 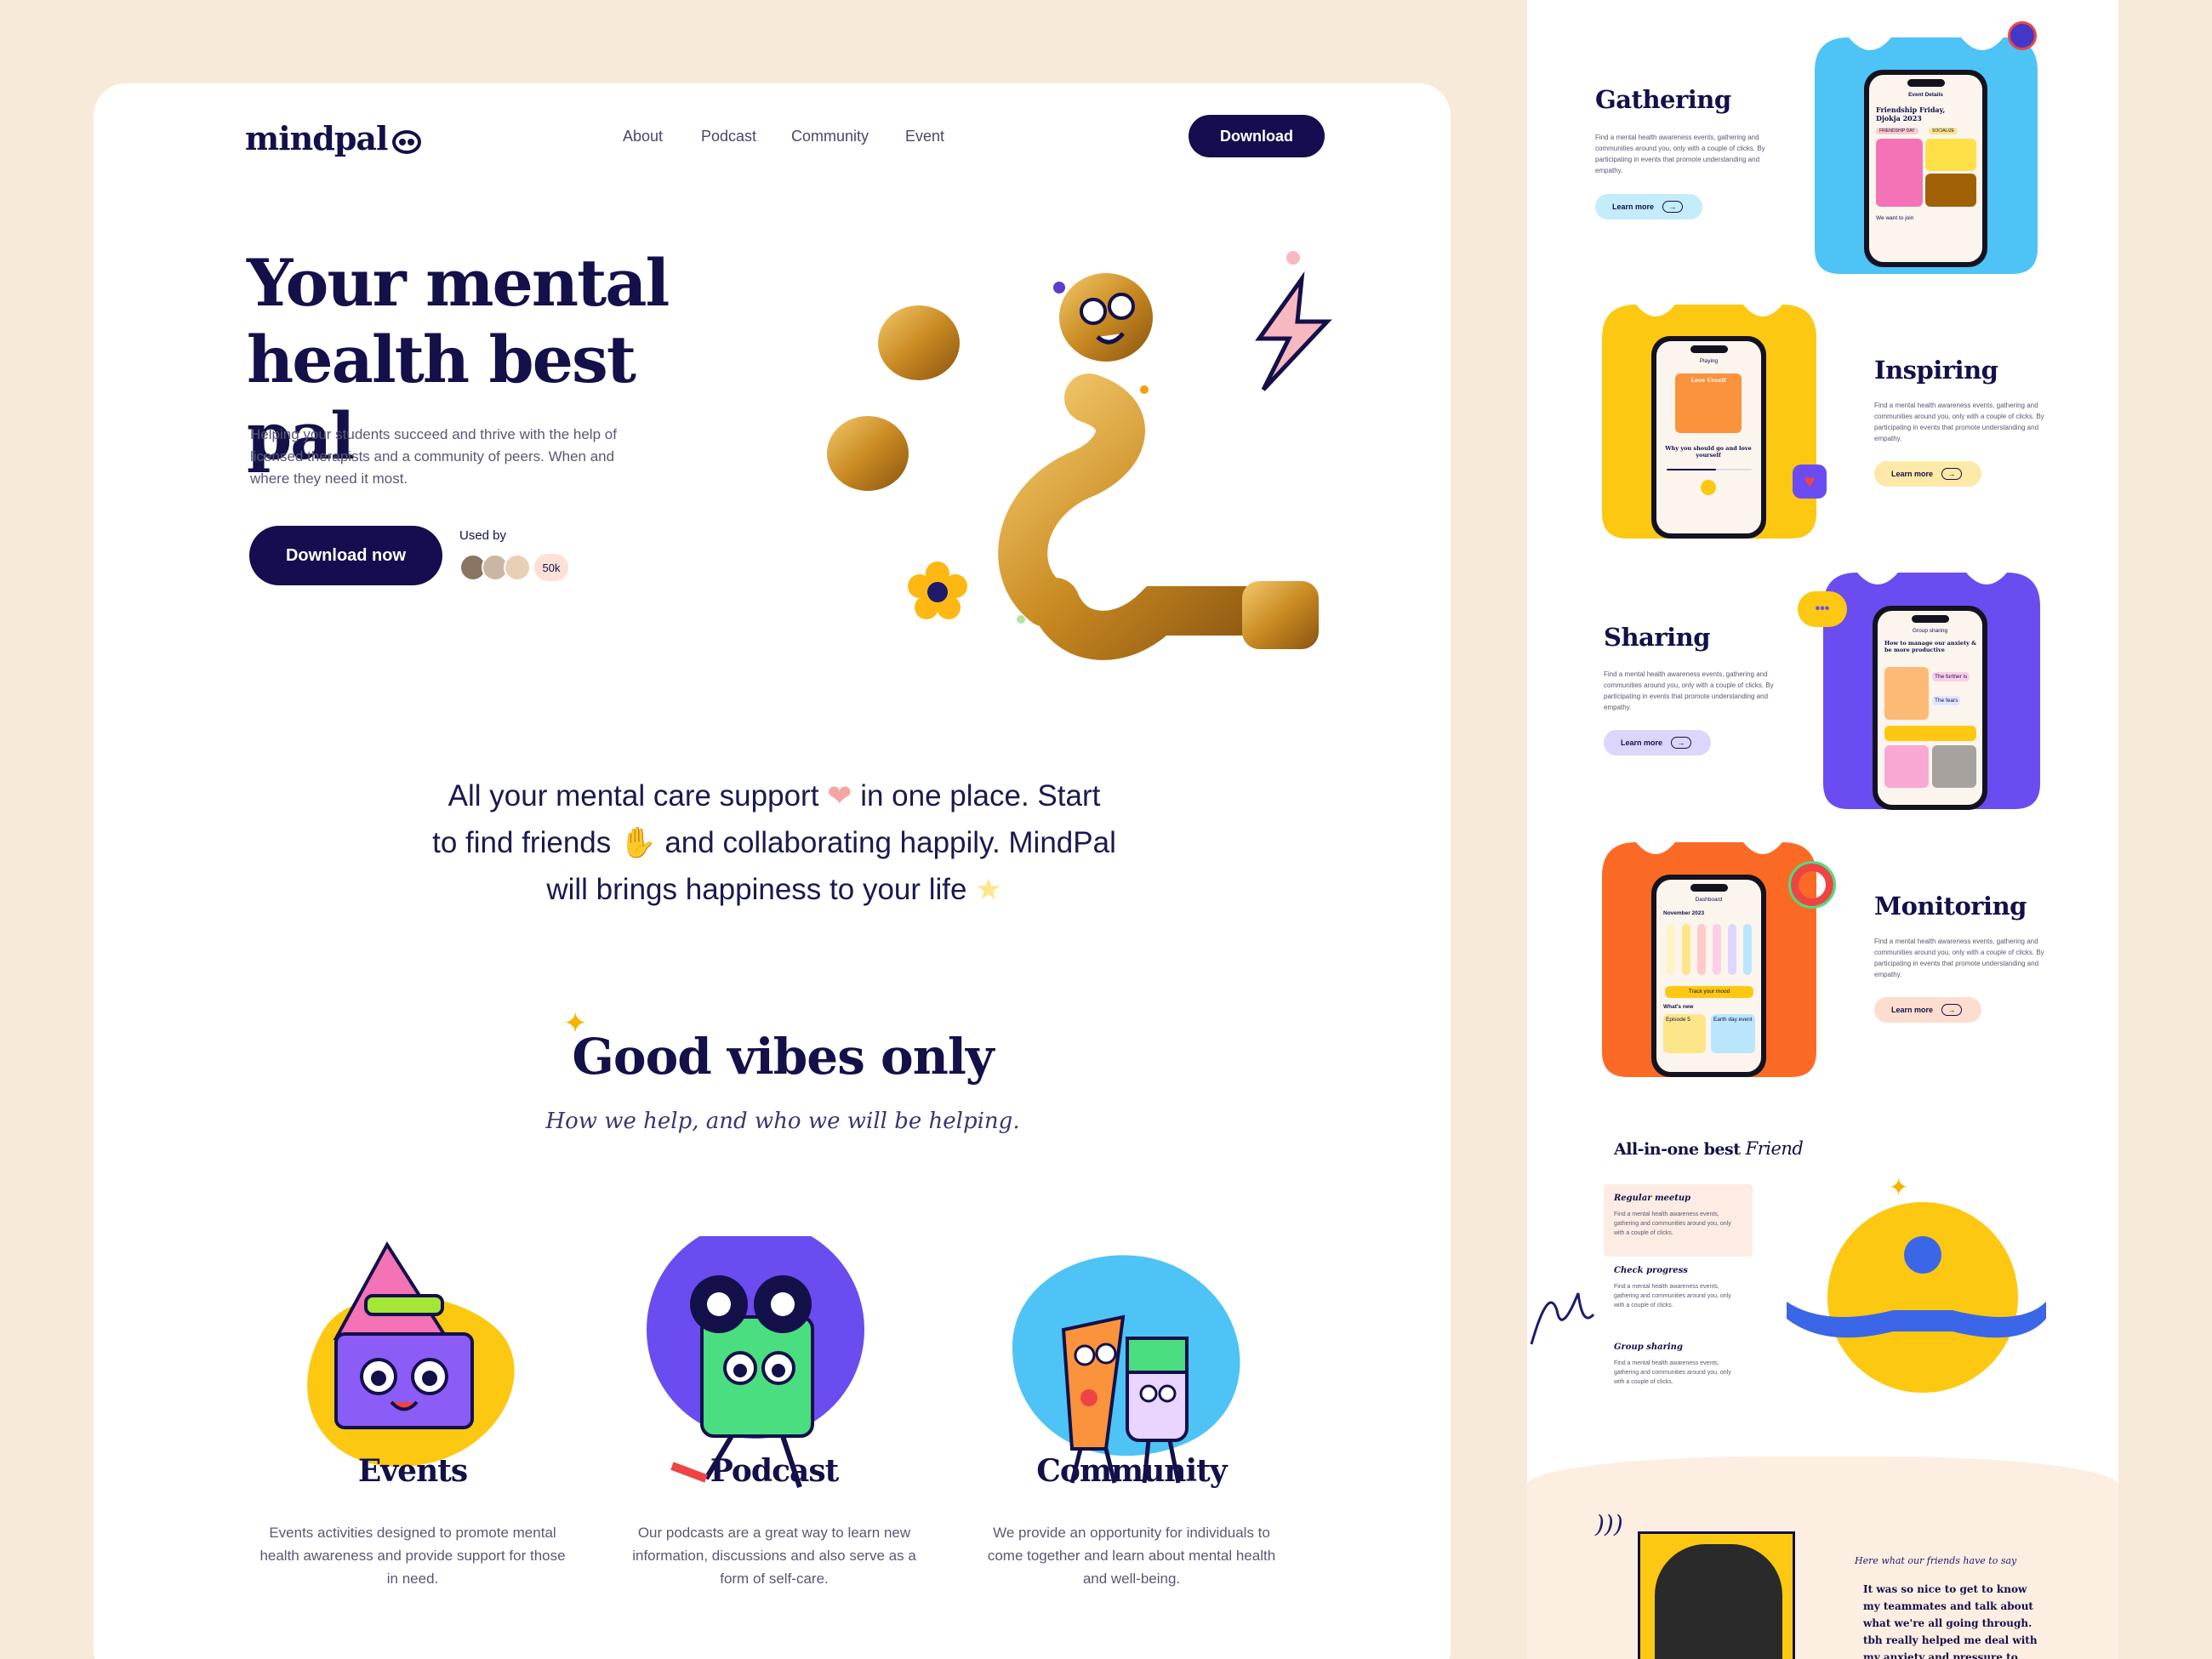 I want to click on lightning-bolt, so click(x=1293, y=331).